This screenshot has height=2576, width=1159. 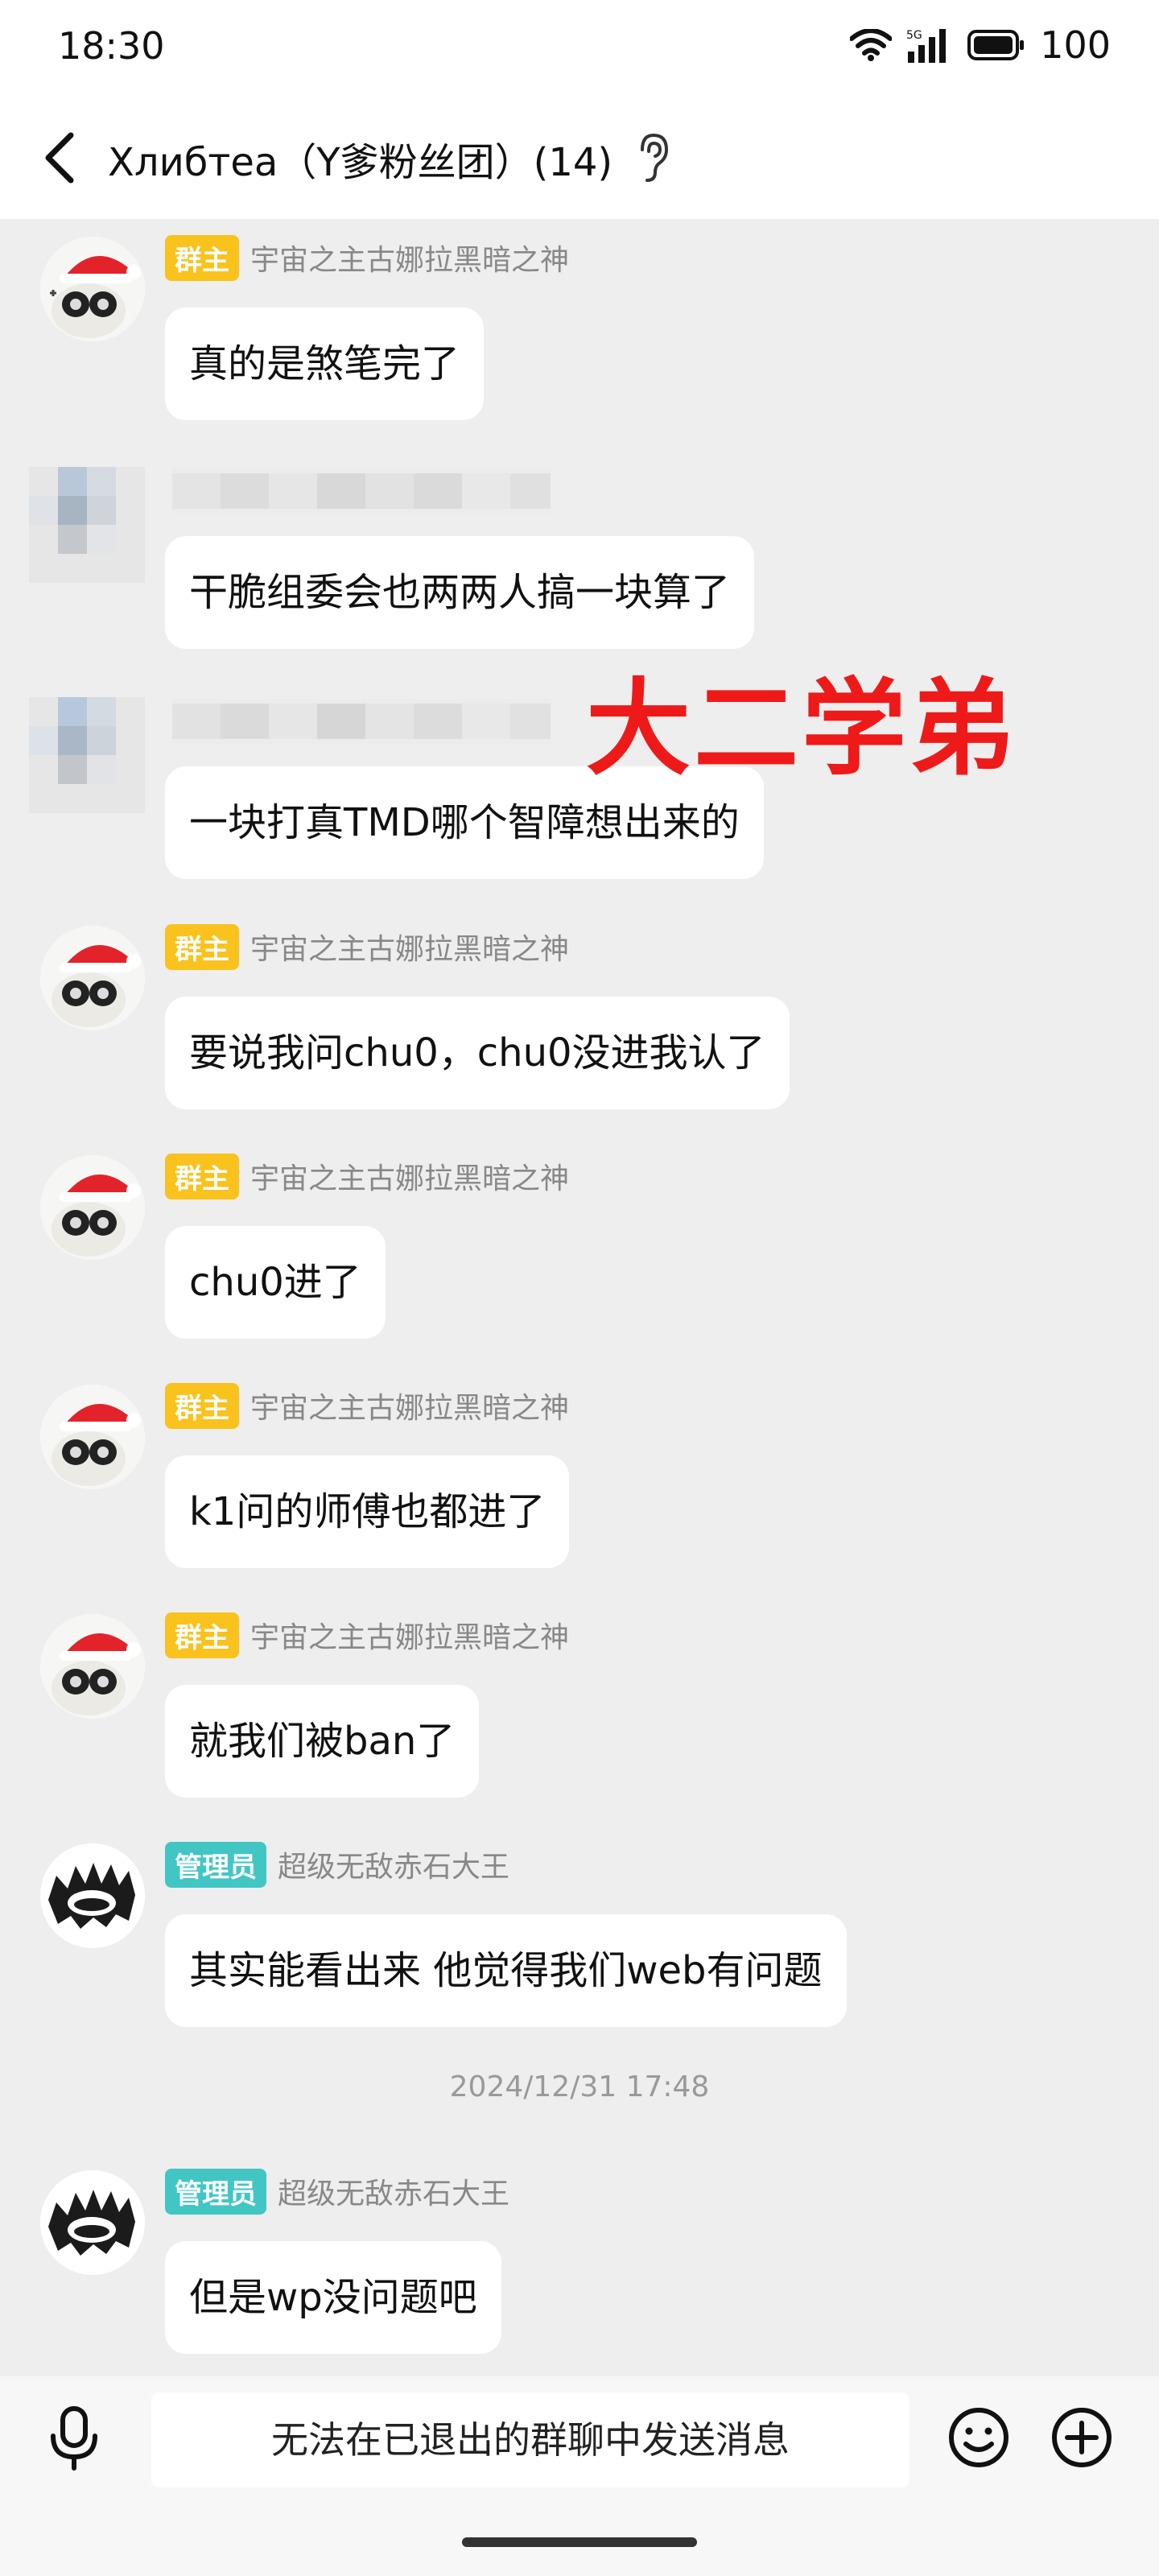 I want to click on annotation-overlay-text: 大二学弟, so click(x=802, y=728).